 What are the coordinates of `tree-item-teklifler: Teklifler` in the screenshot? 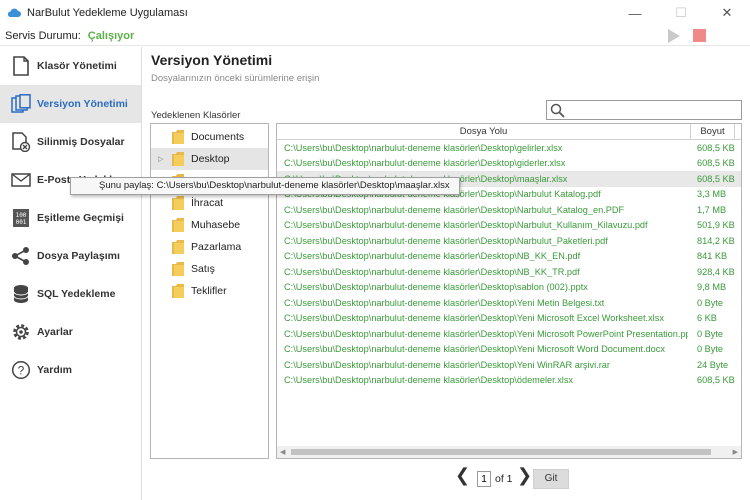 It's located at (209, 291).